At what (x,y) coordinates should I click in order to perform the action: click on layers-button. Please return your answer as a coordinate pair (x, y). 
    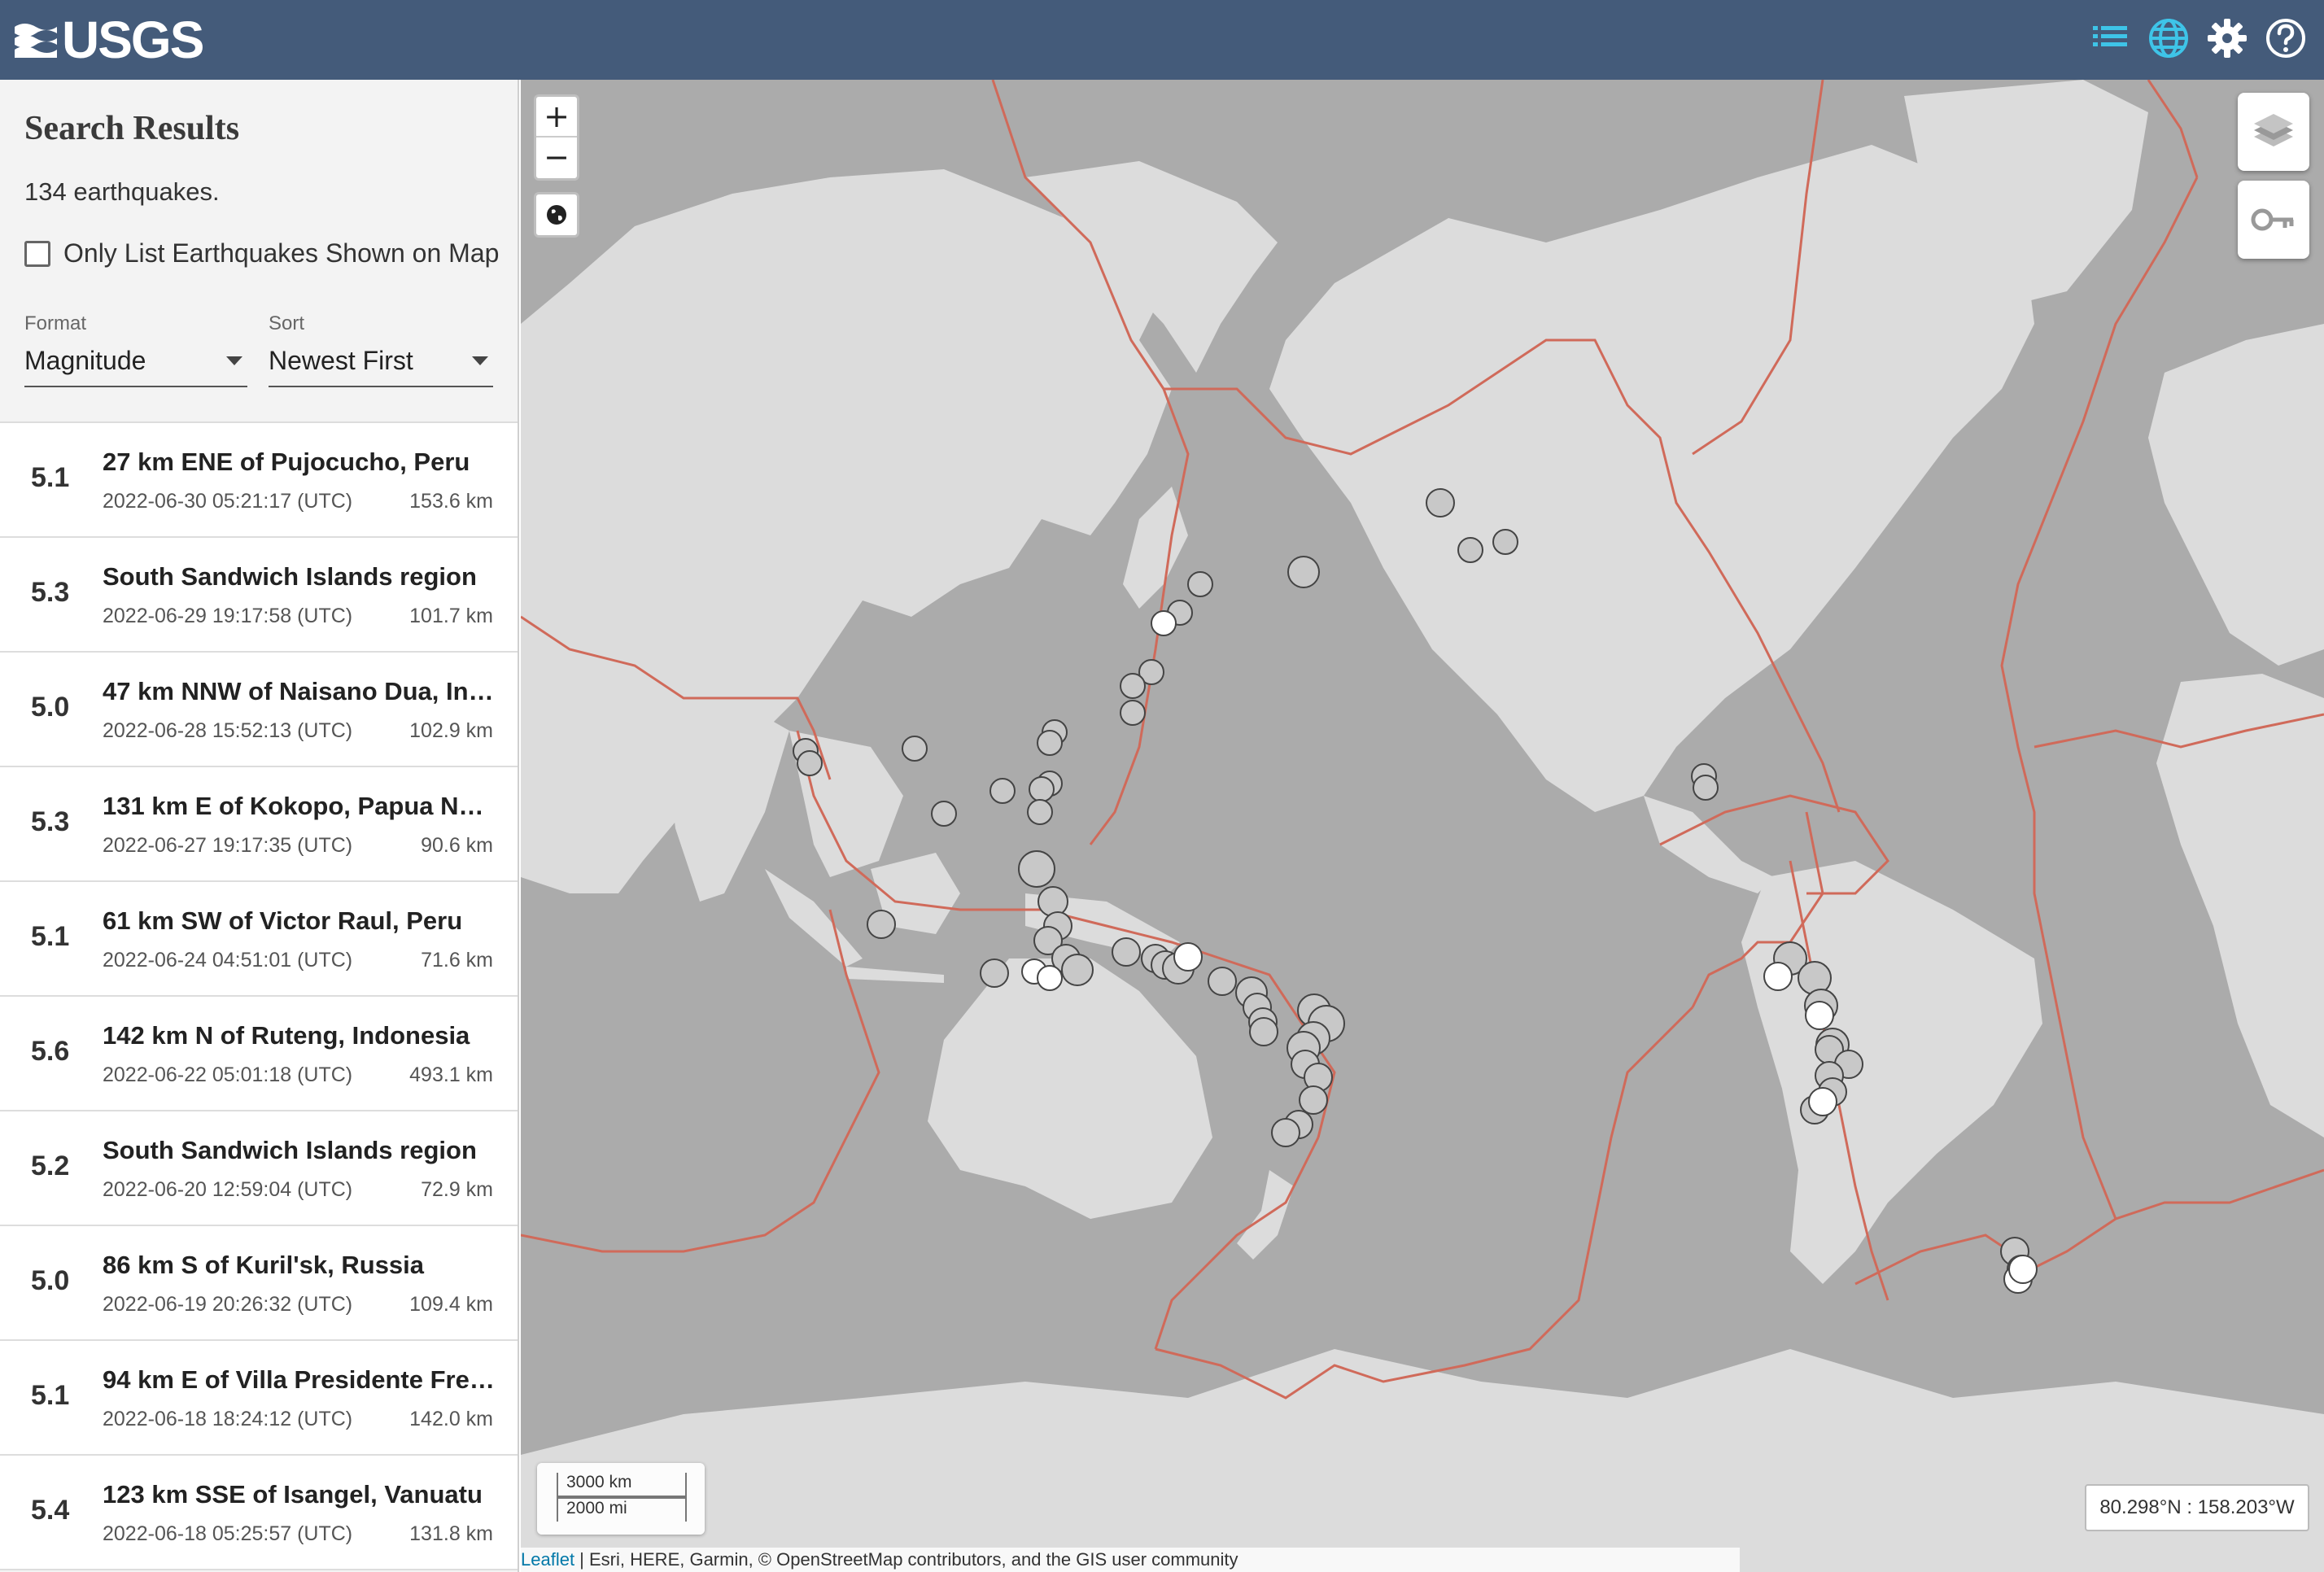
    Looking at the image, I should click on (2273, 132).